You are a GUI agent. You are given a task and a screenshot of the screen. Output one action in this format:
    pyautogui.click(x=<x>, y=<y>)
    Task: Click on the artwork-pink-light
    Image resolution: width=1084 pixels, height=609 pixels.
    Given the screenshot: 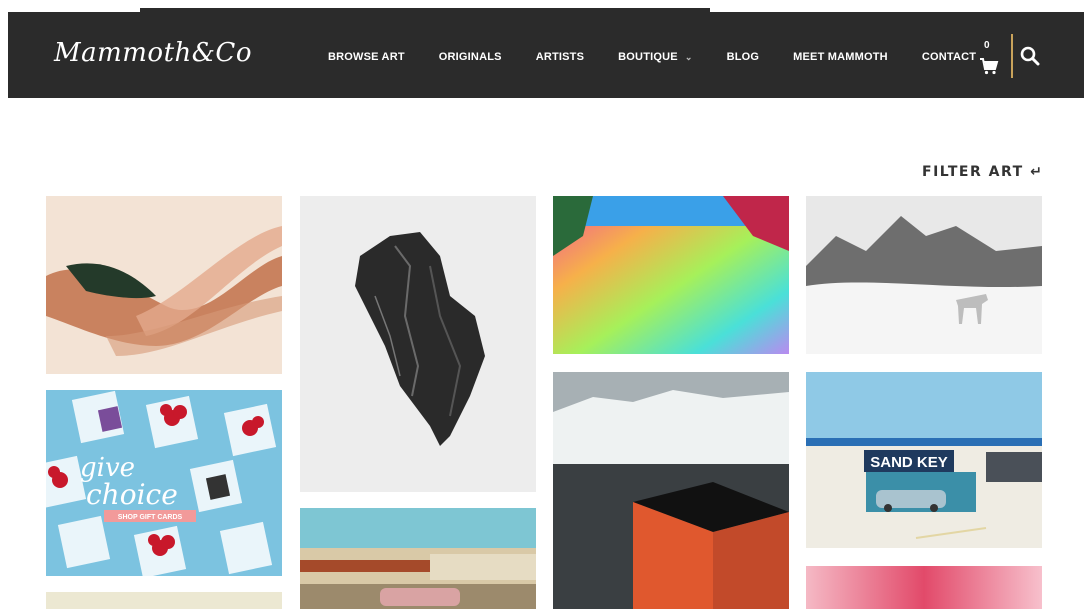 What is the action you would take?
    pyautogui.click(x=924, y=587)
    